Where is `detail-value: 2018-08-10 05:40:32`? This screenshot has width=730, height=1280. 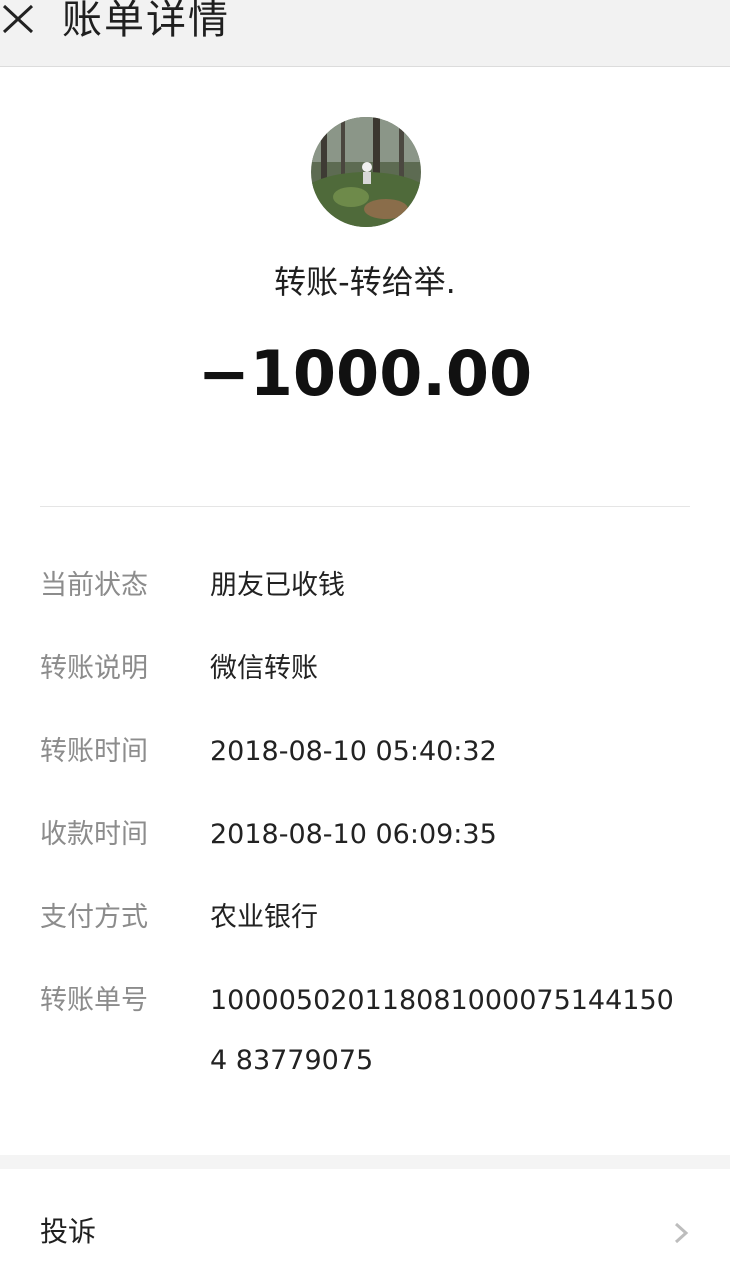
detail-value: 2018-08-10 05:40:32 is located at coordinates (353, 751).